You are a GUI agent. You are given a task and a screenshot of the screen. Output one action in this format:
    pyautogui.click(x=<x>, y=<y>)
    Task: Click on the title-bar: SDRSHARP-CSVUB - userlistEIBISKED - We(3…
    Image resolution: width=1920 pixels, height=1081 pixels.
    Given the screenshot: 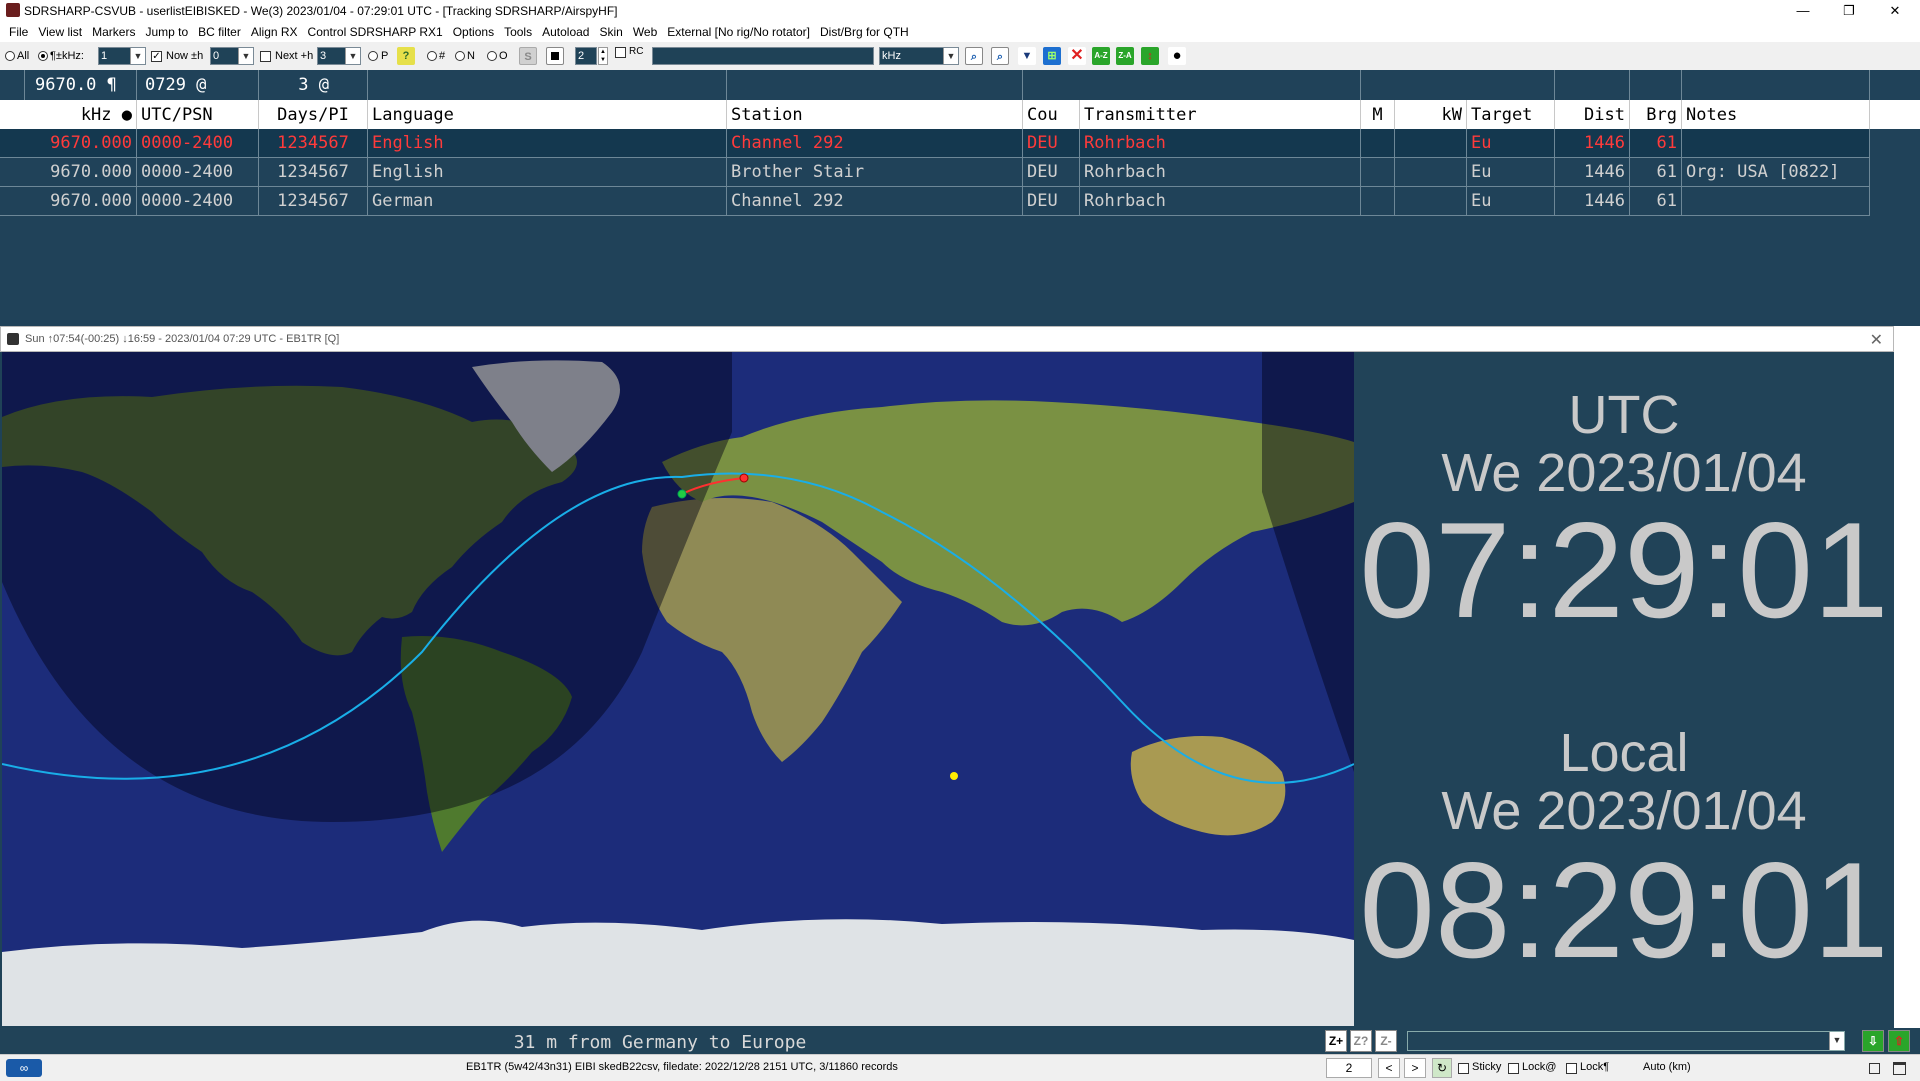 What is the action you would take?
    pyautogui.click(x=960, y=11)
    